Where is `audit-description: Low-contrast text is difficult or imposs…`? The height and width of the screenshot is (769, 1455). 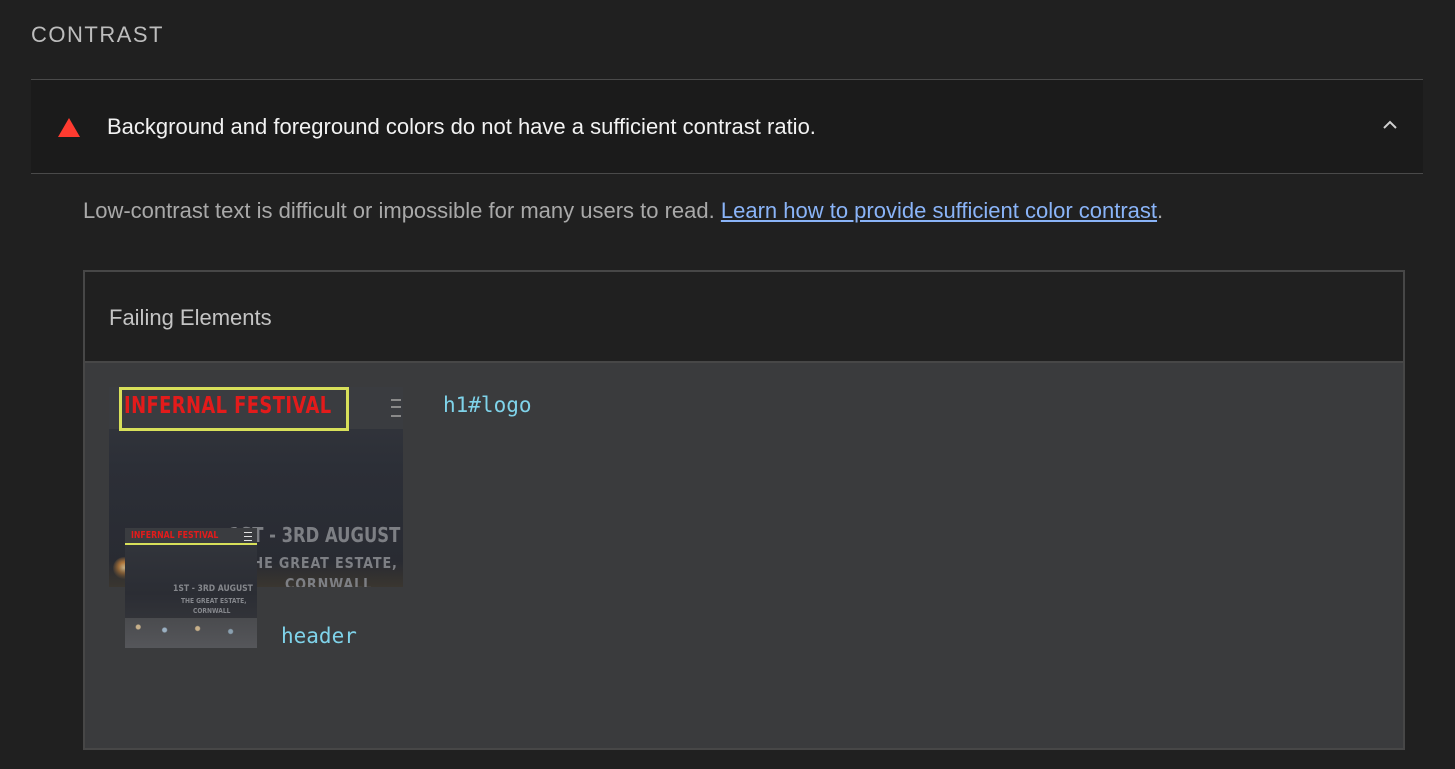 audit-description: Low-contrast text is difficult or imposs… is located at coordinates (623, 211).